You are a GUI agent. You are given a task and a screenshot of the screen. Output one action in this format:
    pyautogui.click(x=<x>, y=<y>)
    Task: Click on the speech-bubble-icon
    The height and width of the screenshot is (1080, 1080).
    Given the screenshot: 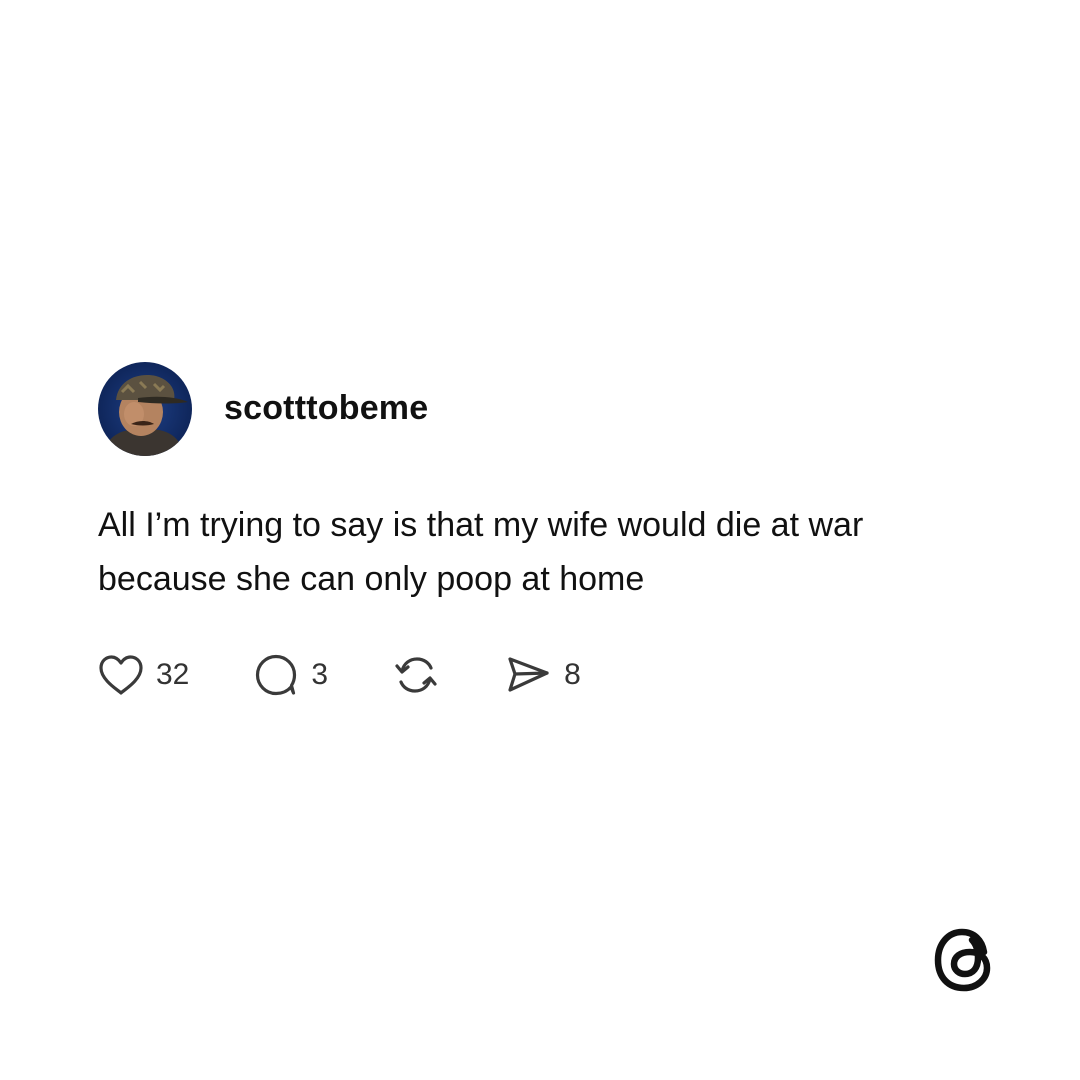 What is the action you would take?
    pyautogui.click(x=276, y=675)
    